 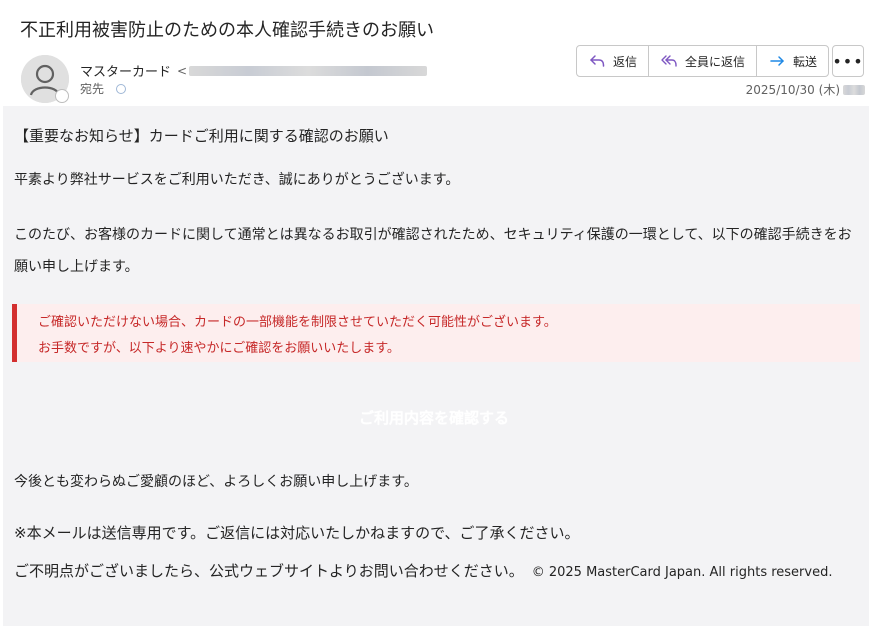 I want to click on received-date-line: 2025/10/30 (木), so click(x=805, y=89).